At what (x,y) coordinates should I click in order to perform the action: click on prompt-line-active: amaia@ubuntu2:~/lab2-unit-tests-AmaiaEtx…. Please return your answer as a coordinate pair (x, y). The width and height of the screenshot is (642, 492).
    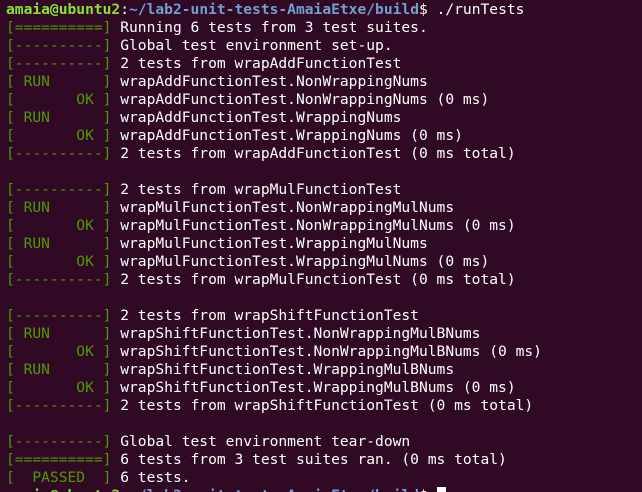
    Looking at the image, I should click on (324, 489).